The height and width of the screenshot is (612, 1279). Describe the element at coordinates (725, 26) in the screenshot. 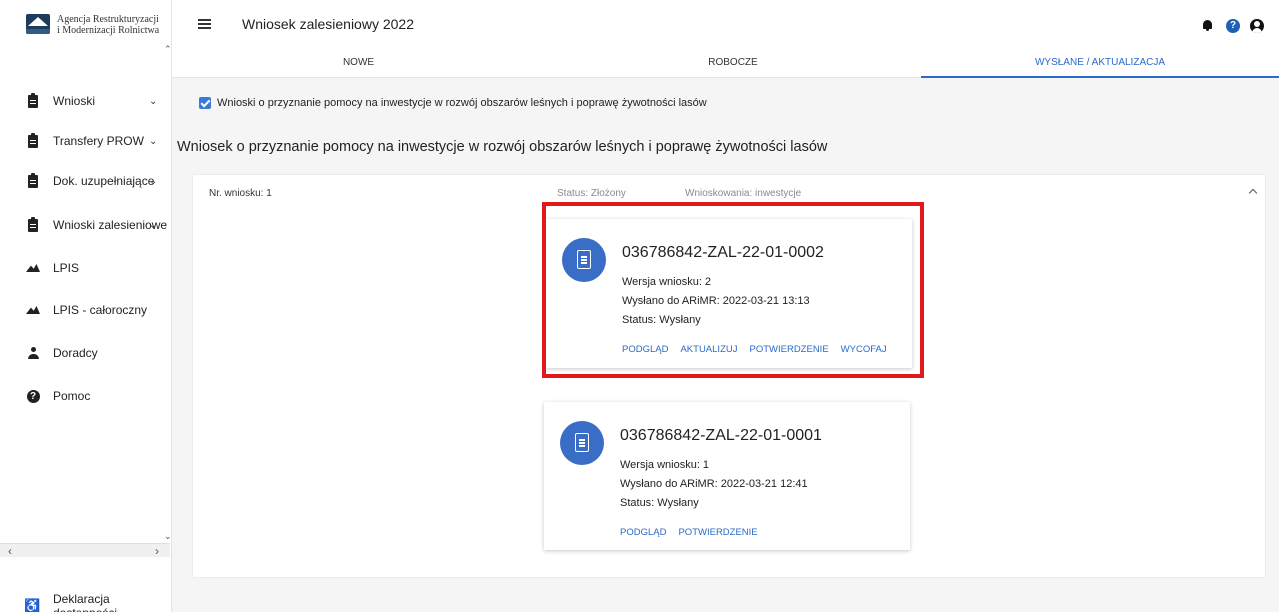

I see `top-bar: Wniosek zalesieniowy 2022 ?` at that location.